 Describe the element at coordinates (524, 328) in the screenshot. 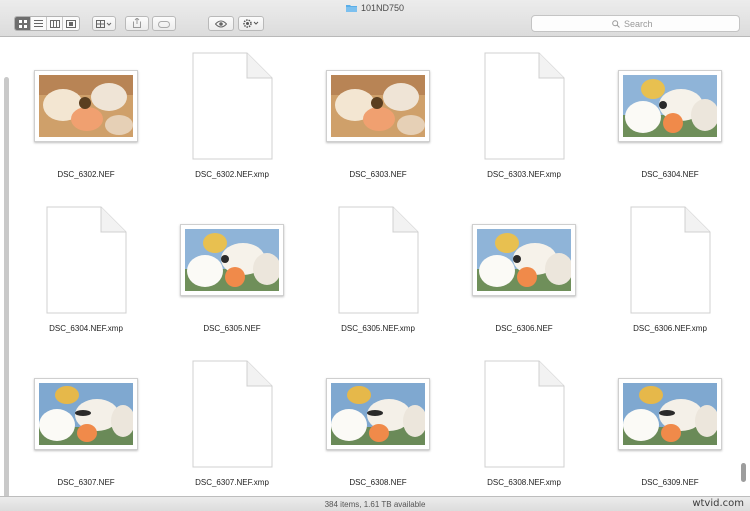

I see `file-name: DSC_6306.NEF` at that location.